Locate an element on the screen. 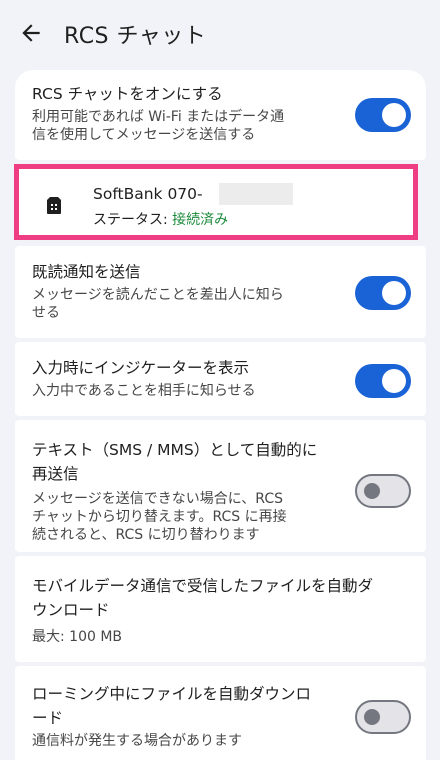  sim-status: ステータス: 接続済み is located at coordinates (160, 219).